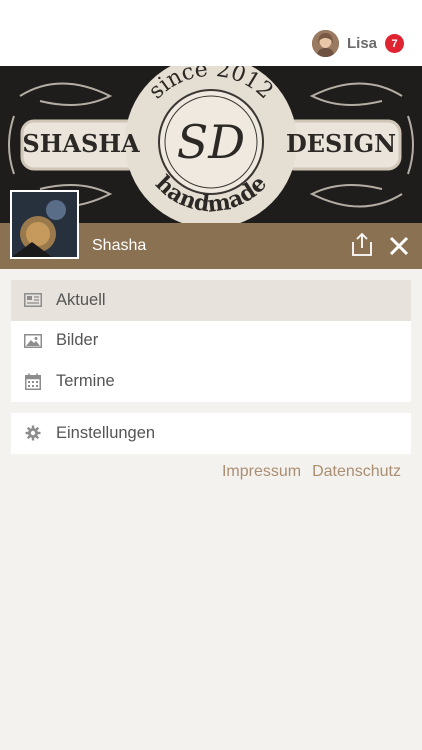  Describe the element at coordinates (106, 432) in the screenshot. I see `menu-item-label: Einstellungen` at that location.